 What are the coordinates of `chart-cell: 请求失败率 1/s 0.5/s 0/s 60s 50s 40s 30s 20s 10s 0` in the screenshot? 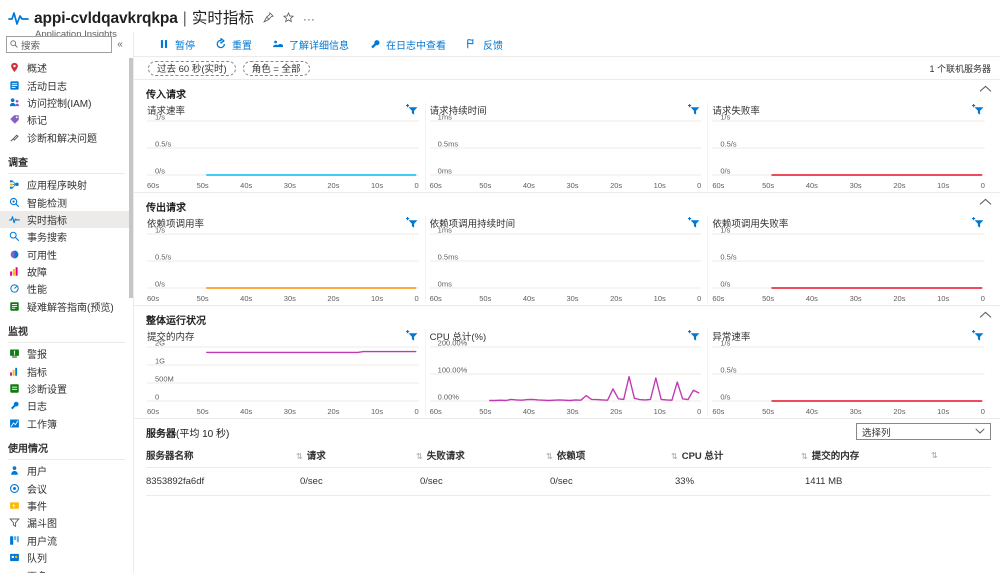 It's located at (849, 146).